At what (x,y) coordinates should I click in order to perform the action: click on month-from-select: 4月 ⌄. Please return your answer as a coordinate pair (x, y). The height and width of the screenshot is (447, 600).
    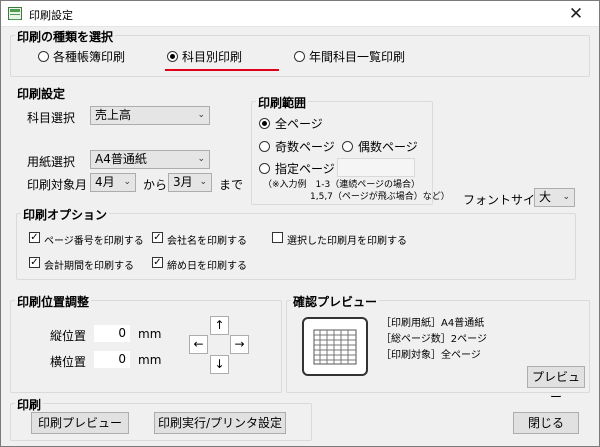
    Looking at the image, I should click on (113, 182).